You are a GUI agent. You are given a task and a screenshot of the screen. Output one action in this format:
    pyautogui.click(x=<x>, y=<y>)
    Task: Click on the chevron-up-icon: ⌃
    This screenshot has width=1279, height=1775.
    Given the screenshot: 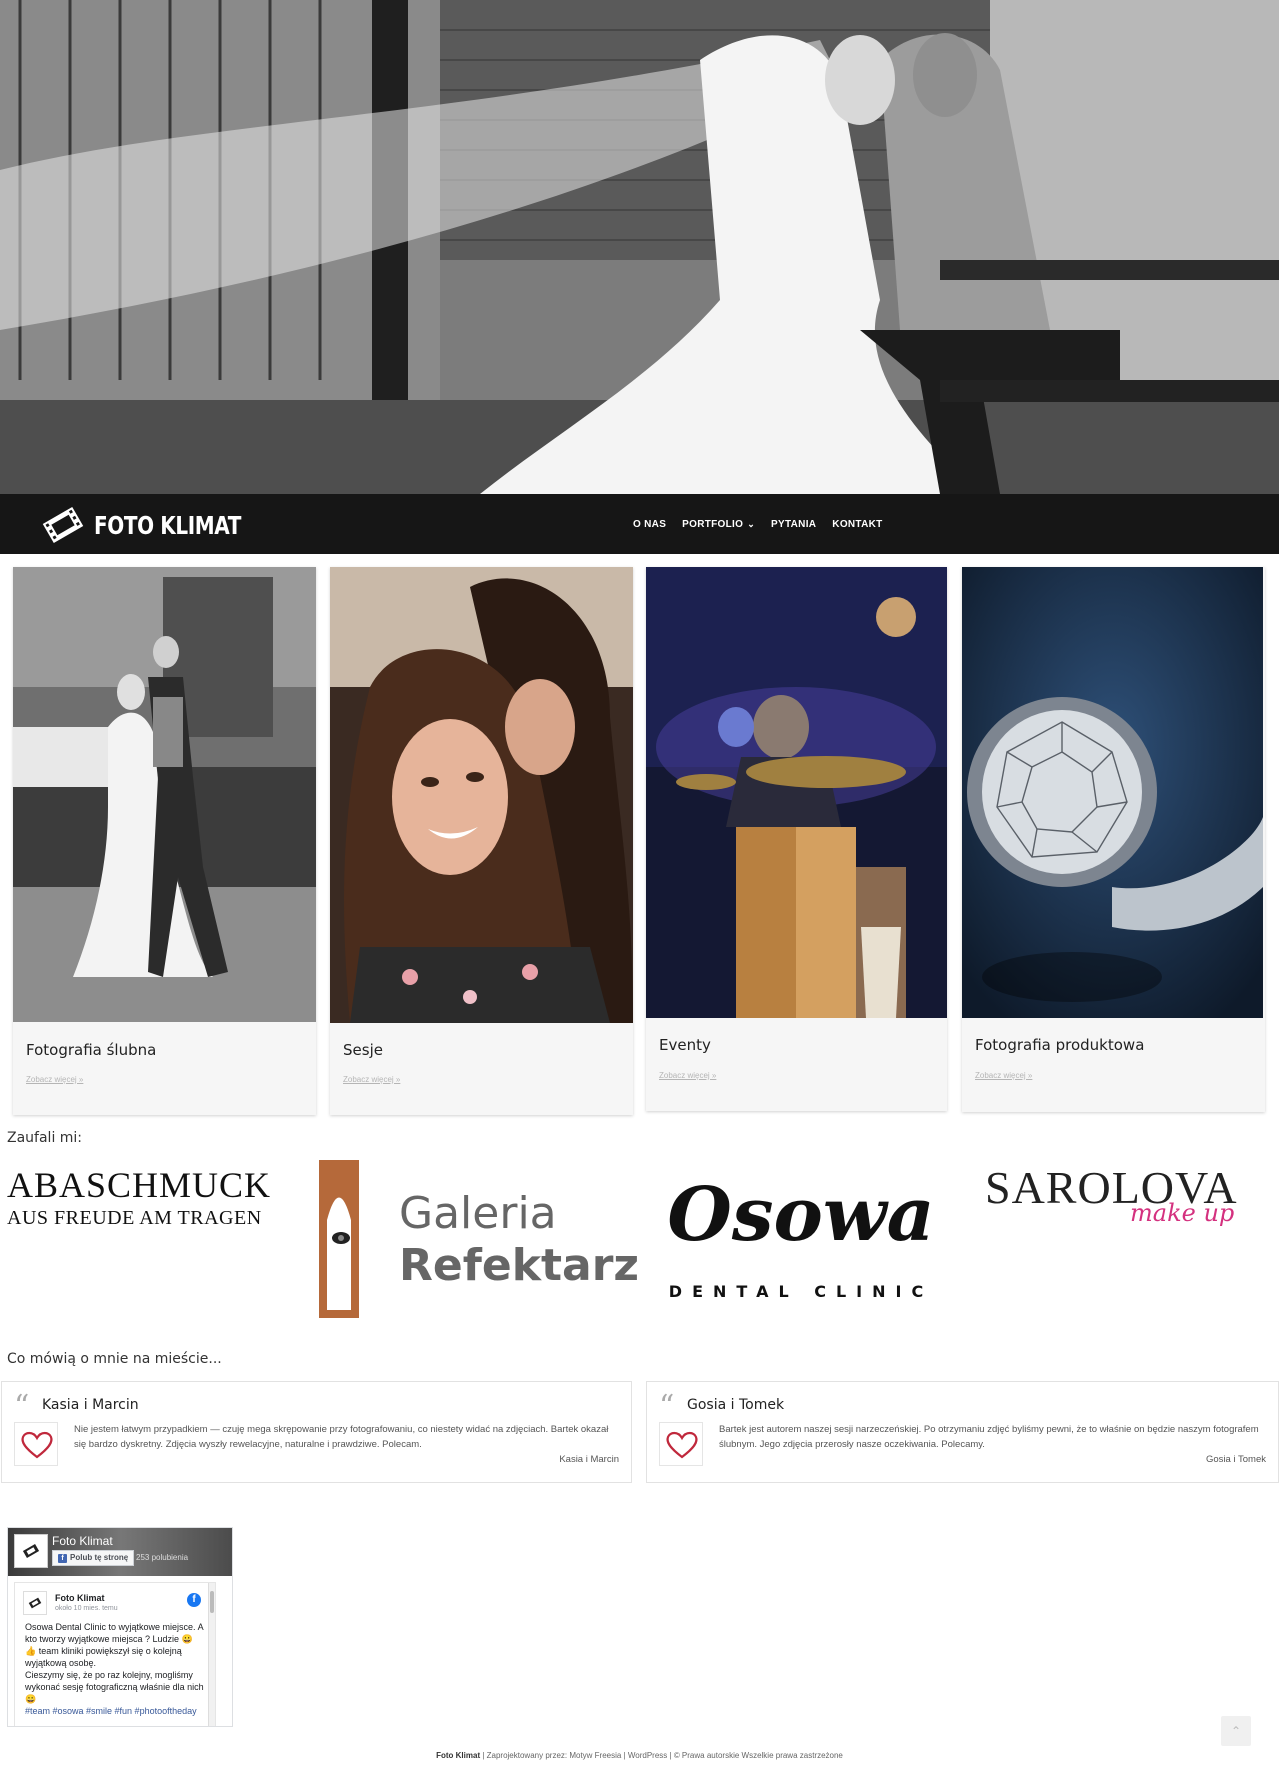 What is the action you would take?
    pyautogui.click(x=1236, y=1731)
    